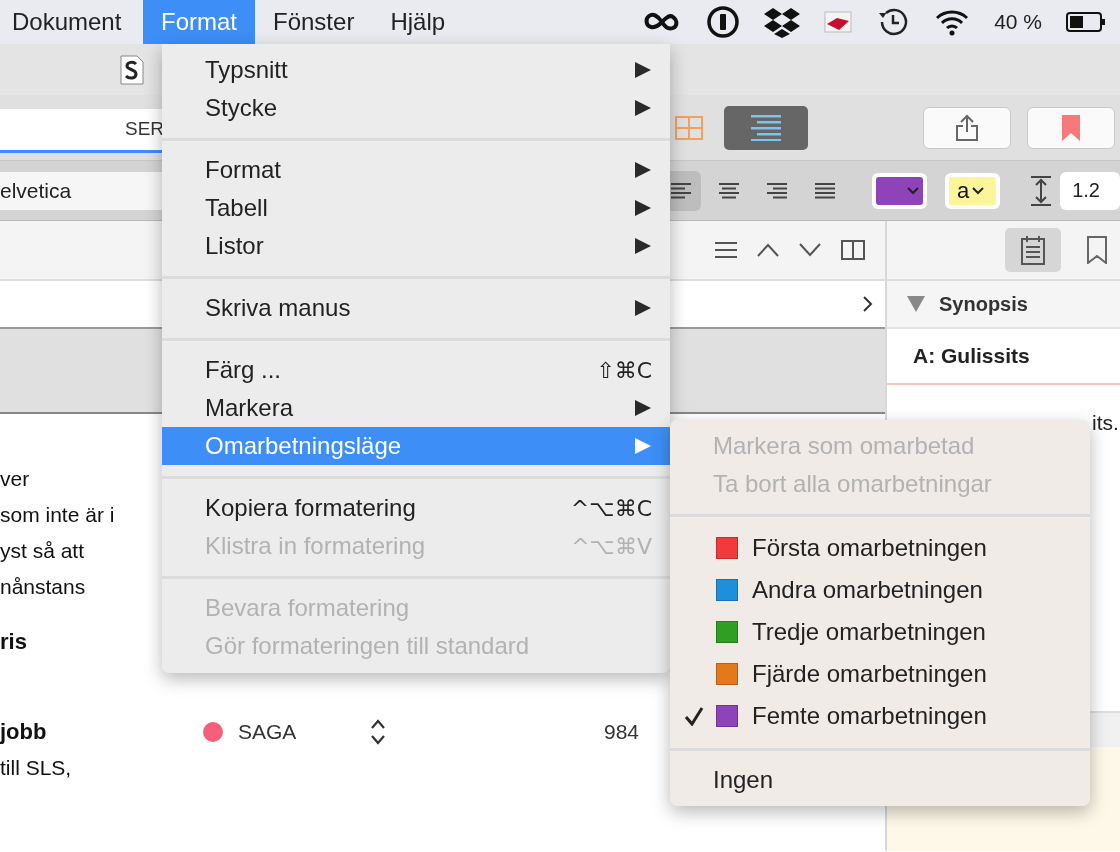  Describe the element at coordinates (1090, 190) in the screenshot. I see `line-spacing-field: 1.2` at that location.